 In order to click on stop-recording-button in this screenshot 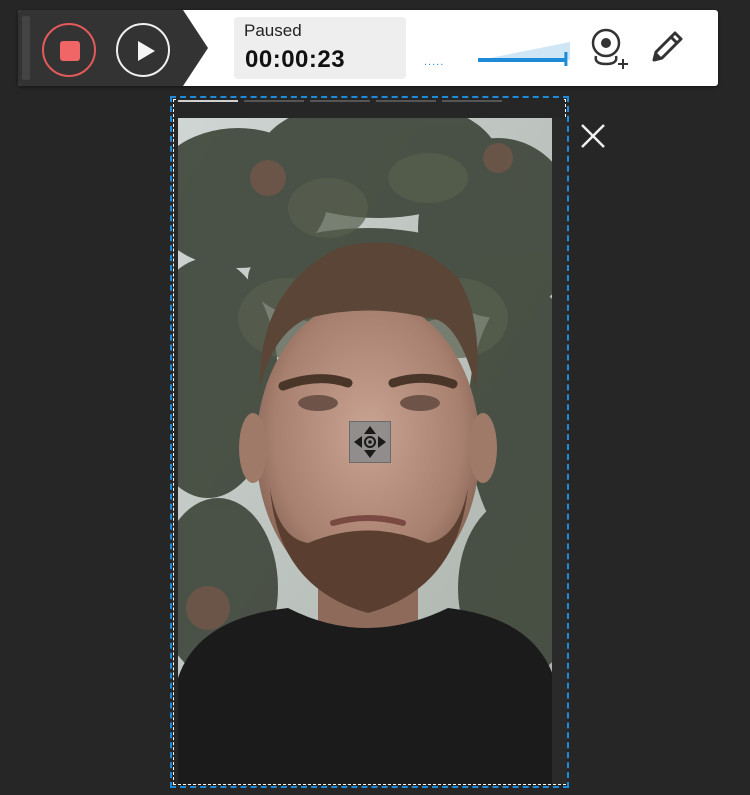, I will do `click(69, 50)`.